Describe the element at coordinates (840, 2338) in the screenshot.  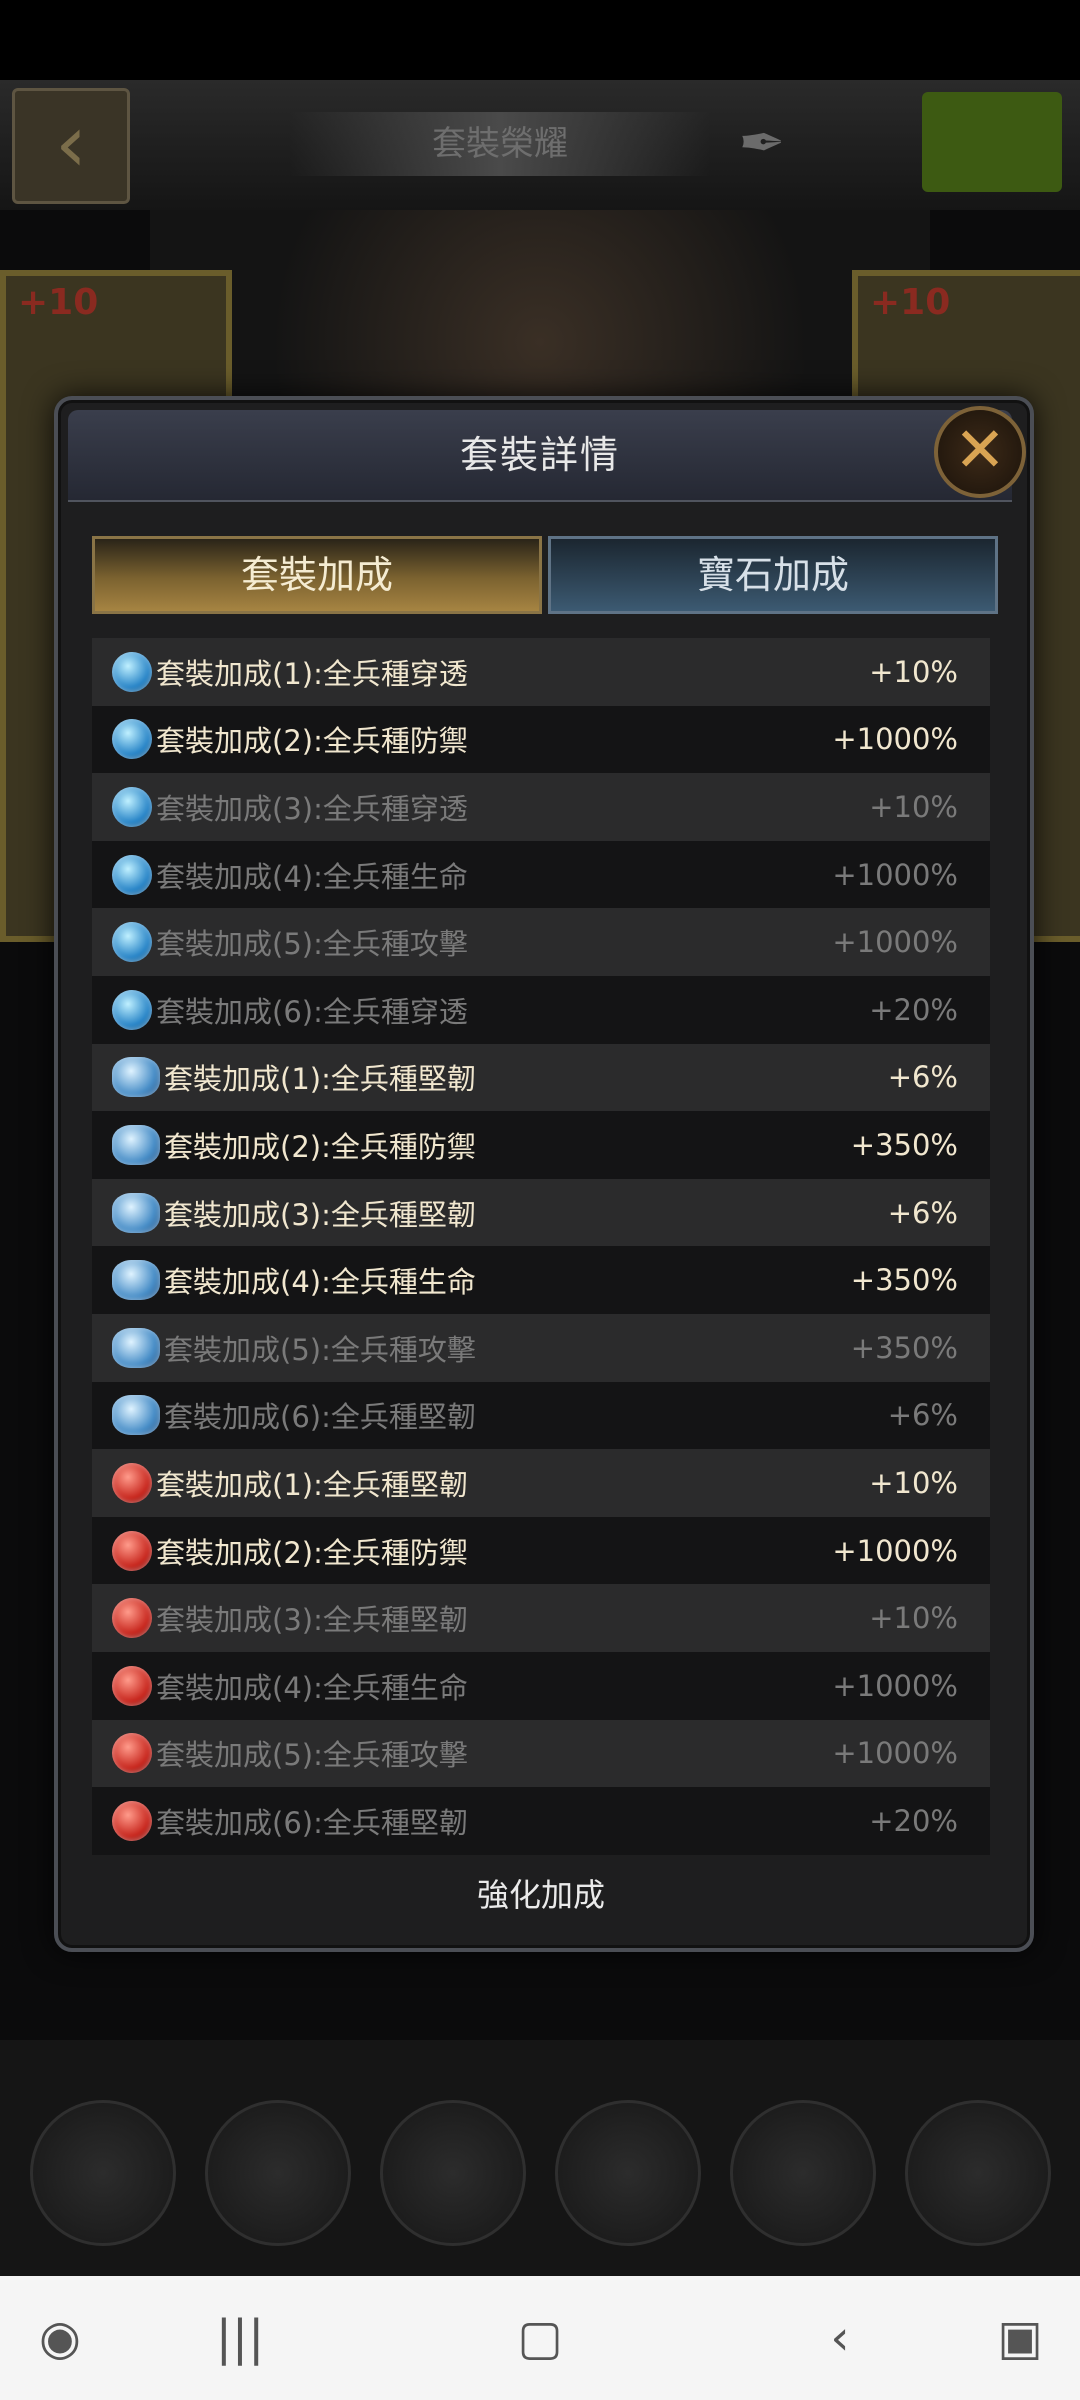
I see `back-icon: ‹` at that location.